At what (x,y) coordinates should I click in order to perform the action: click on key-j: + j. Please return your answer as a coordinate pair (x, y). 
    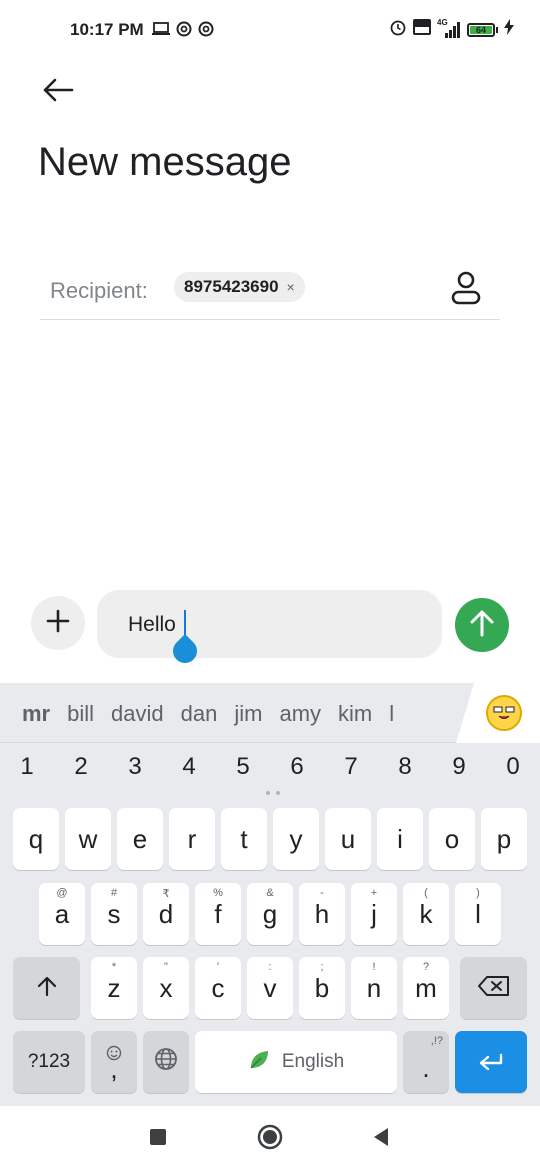
    Looking at the image, I should click on (374, 914).